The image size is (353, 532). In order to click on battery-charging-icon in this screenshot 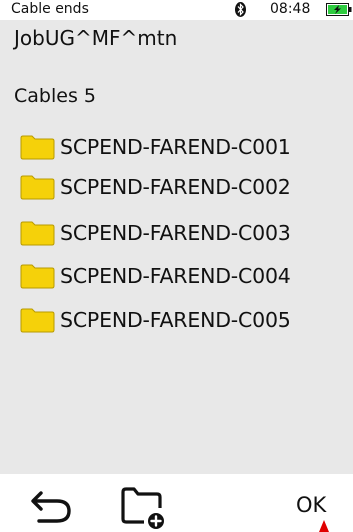, I will do `click(339, 9)`.